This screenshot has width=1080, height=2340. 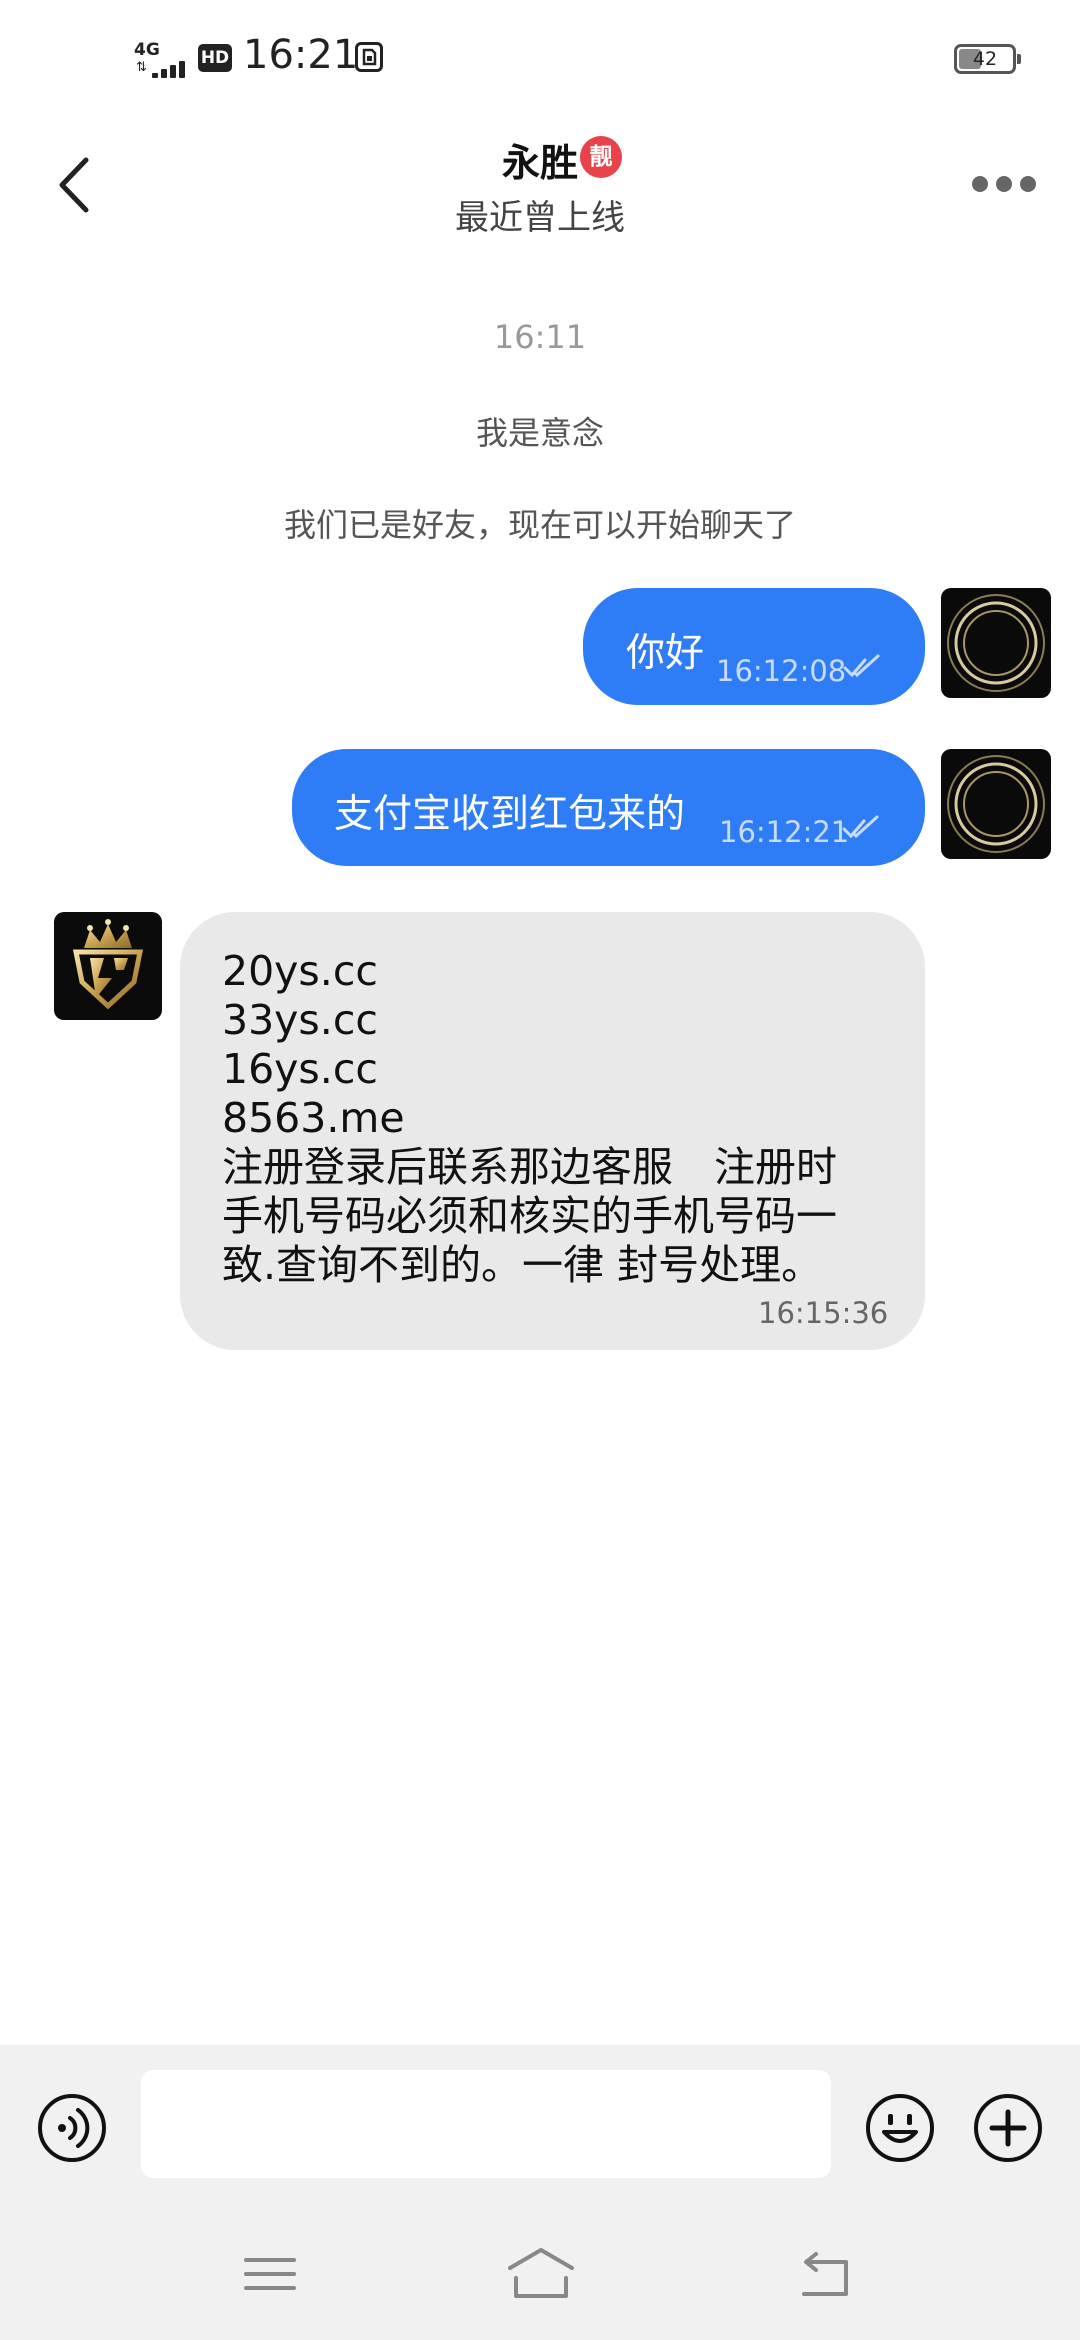 I want to click on voice-icon, so click(x=72, y=2128).